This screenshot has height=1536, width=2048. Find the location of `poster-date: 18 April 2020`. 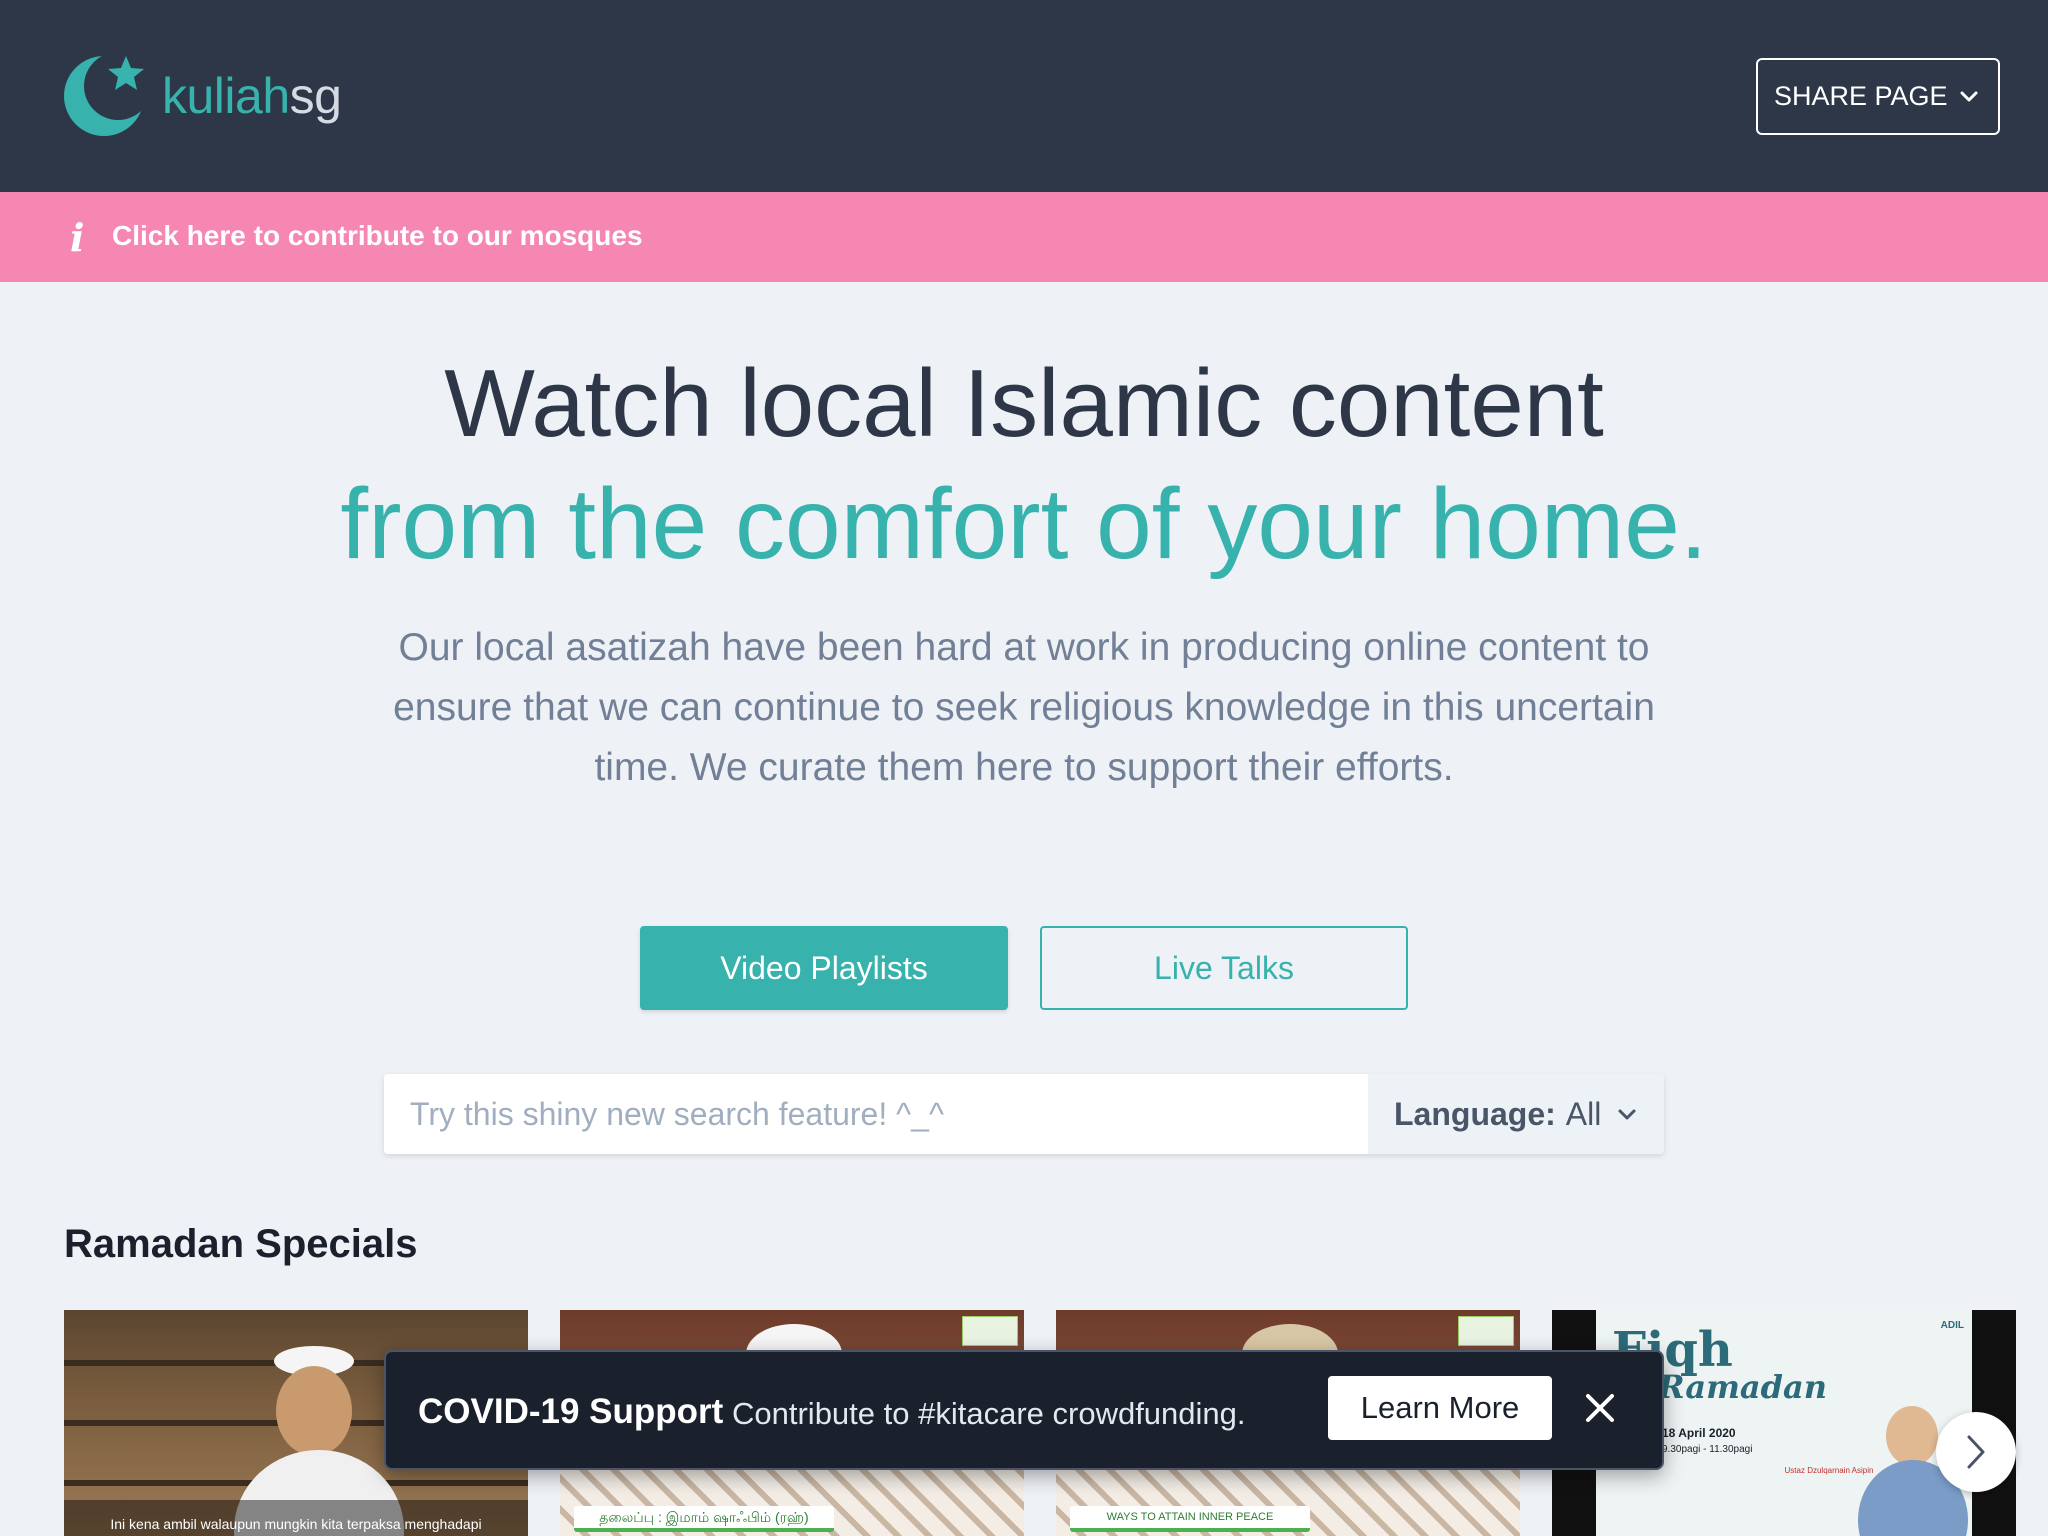

poster-date: 18 April 2020 is located at coordinates (1699, 1433).